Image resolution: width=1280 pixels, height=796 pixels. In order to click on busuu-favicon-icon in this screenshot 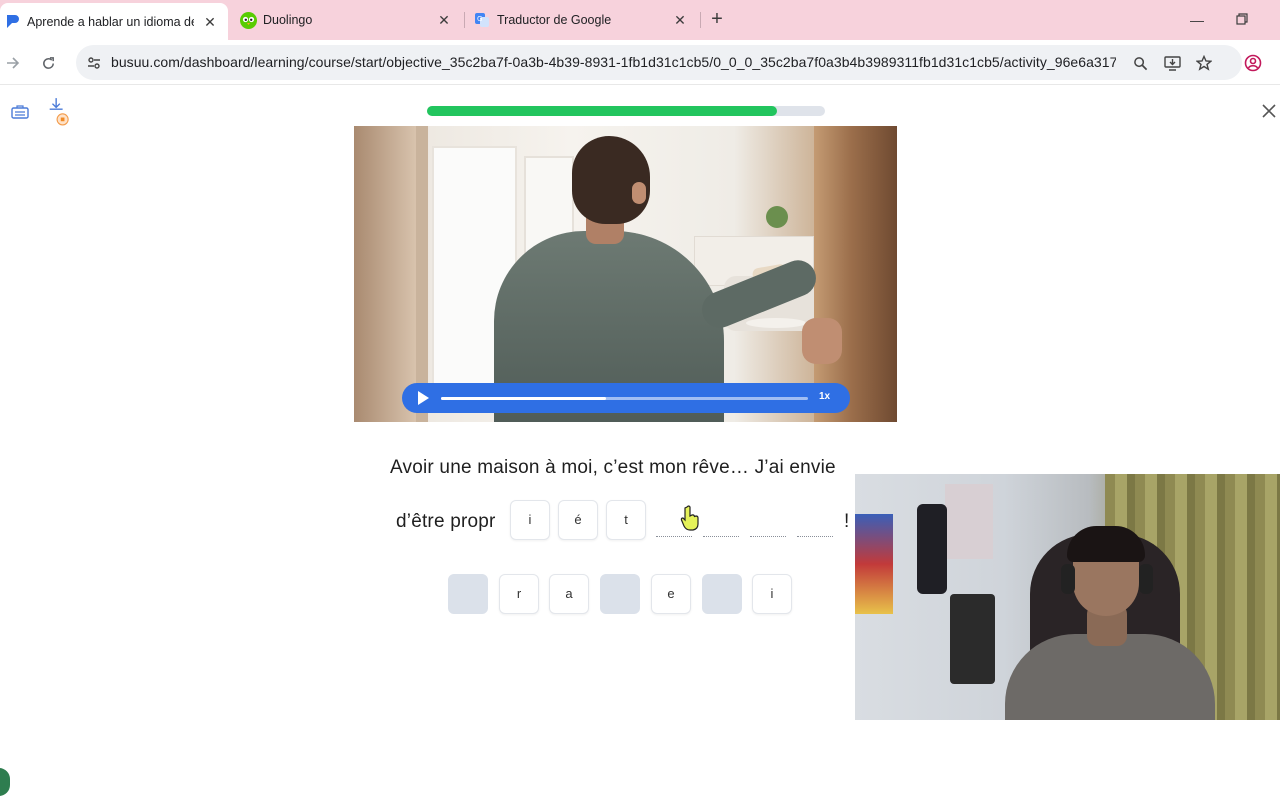, I will do `click(13, 21)`.